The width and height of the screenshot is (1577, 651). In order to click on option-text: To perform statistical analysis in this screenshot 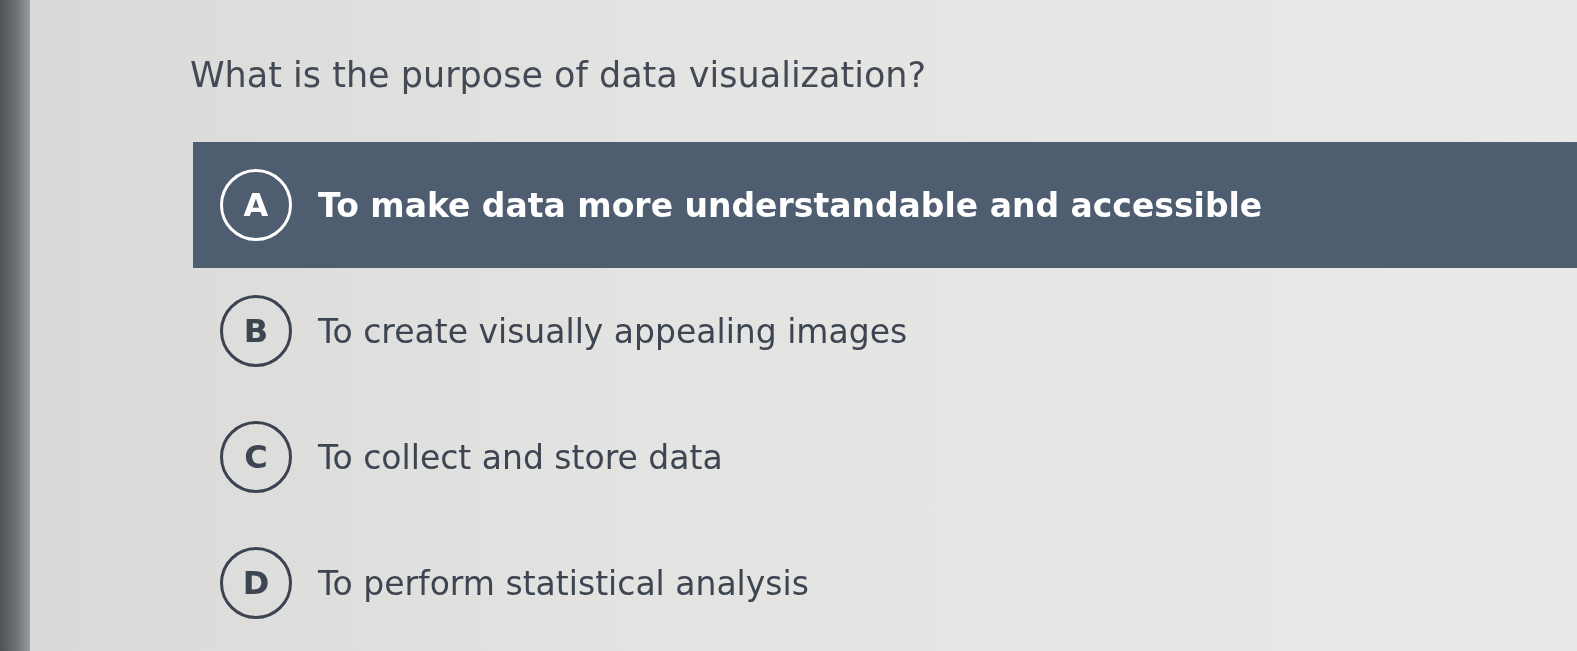, I will do `click(563, 583)`.